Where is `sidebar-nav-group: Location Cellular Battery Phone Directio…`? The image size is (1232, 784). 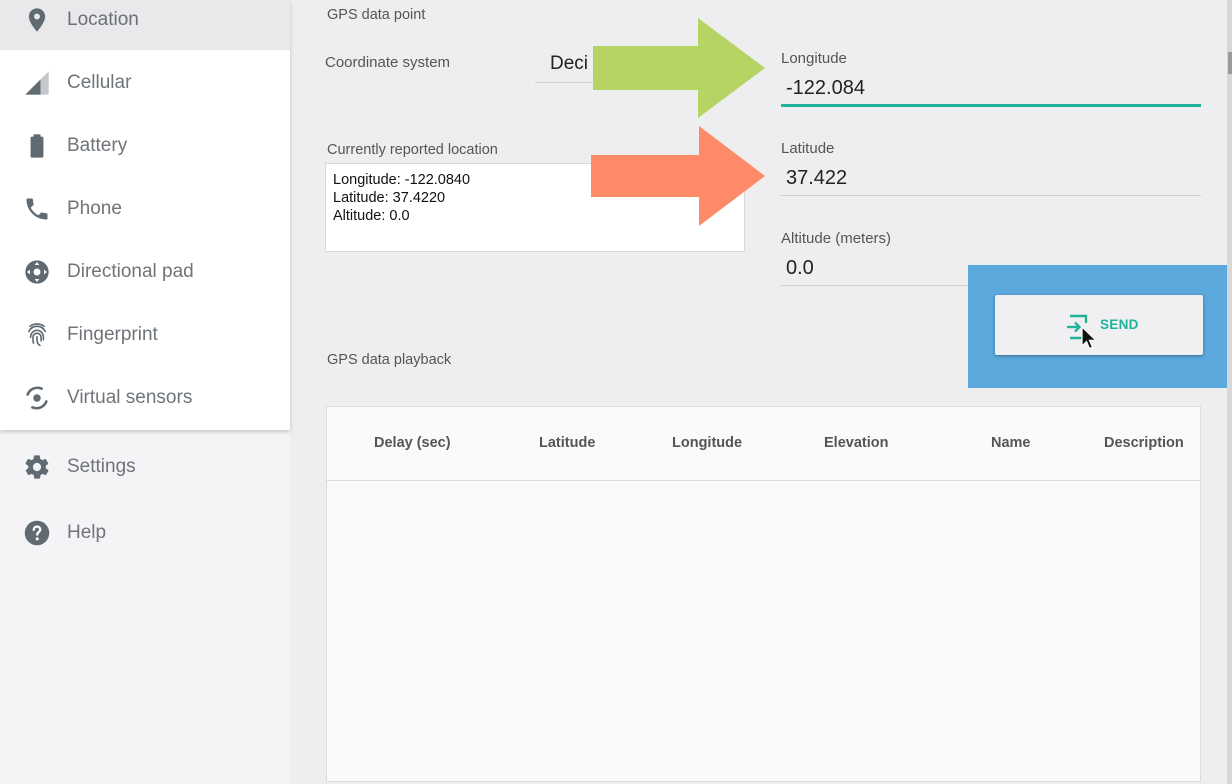 sidebar-nav-group: Location Cellular Battery Phone Directio… is located at coordinates (145, 215).